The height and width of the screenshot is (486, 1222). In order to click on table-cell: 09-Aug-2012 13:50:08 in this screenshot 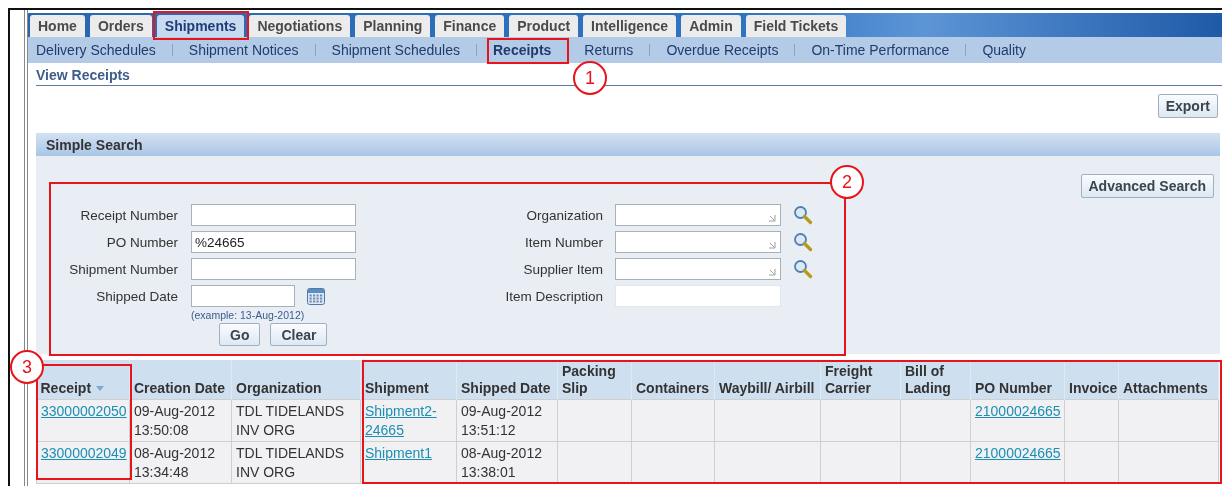, I will do `click(174, 420)`.